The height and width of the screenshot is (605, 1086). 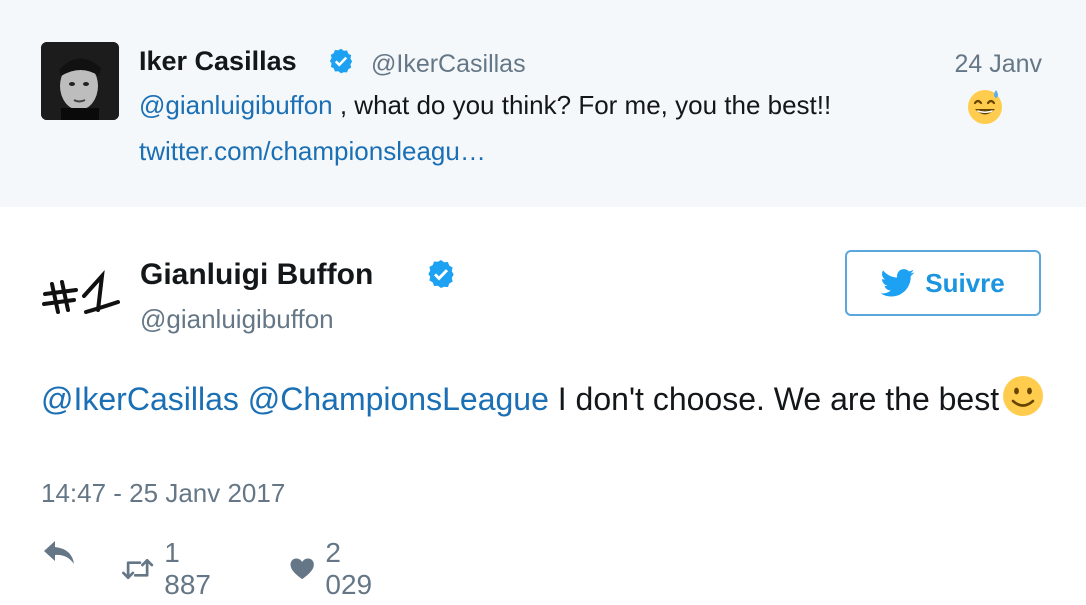 What do you see at coordinates (1023, 396) in the screenshot?
I see `slightly-smiling-emoji-icon` at bounding box center [1023, 396].